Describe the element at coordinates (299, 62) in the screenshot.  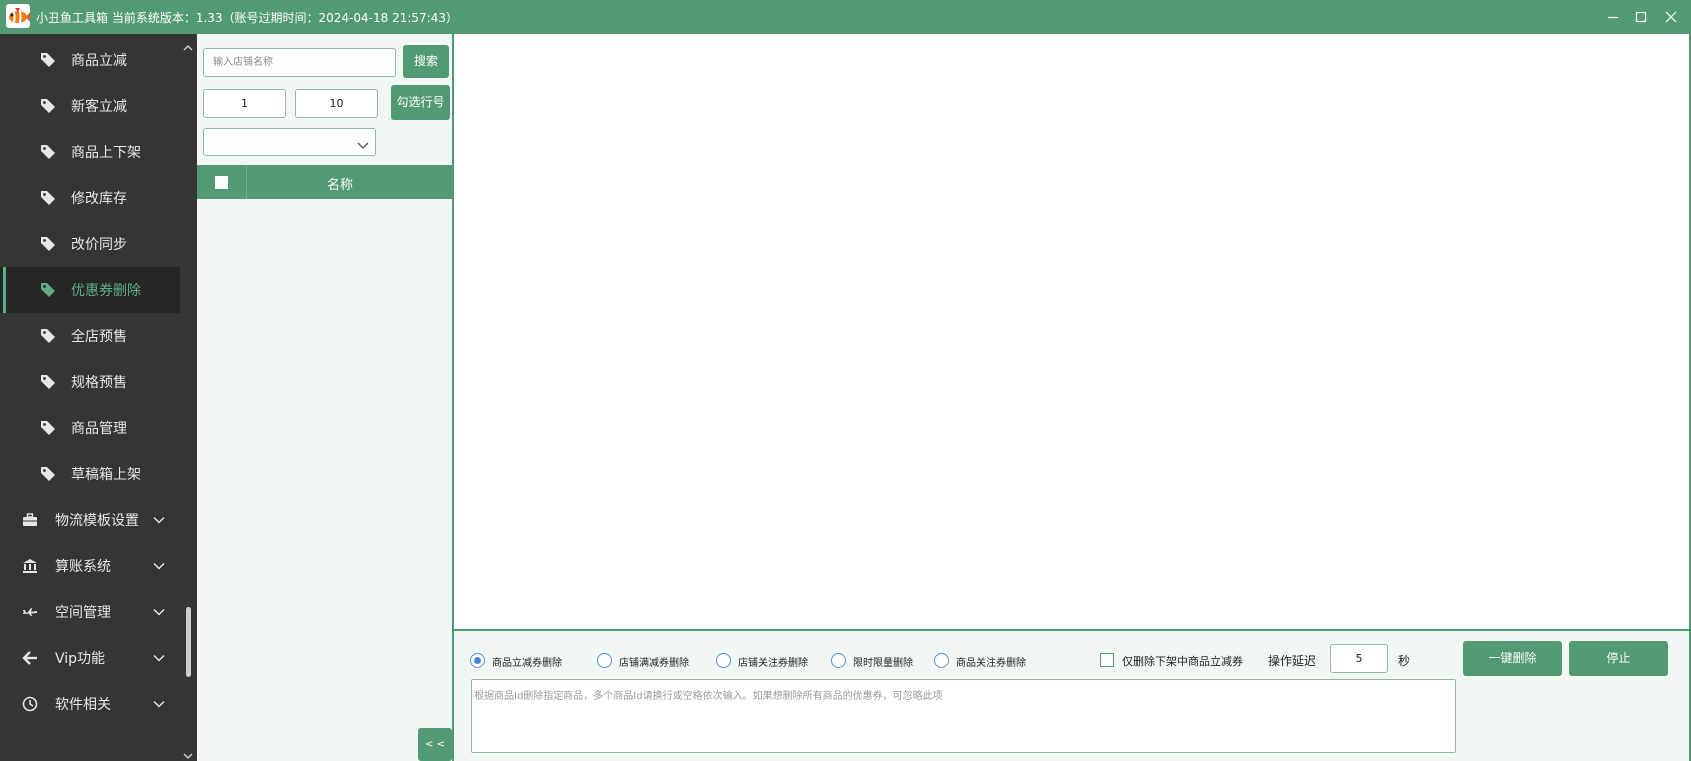
I see `shop-search-input` at that location.